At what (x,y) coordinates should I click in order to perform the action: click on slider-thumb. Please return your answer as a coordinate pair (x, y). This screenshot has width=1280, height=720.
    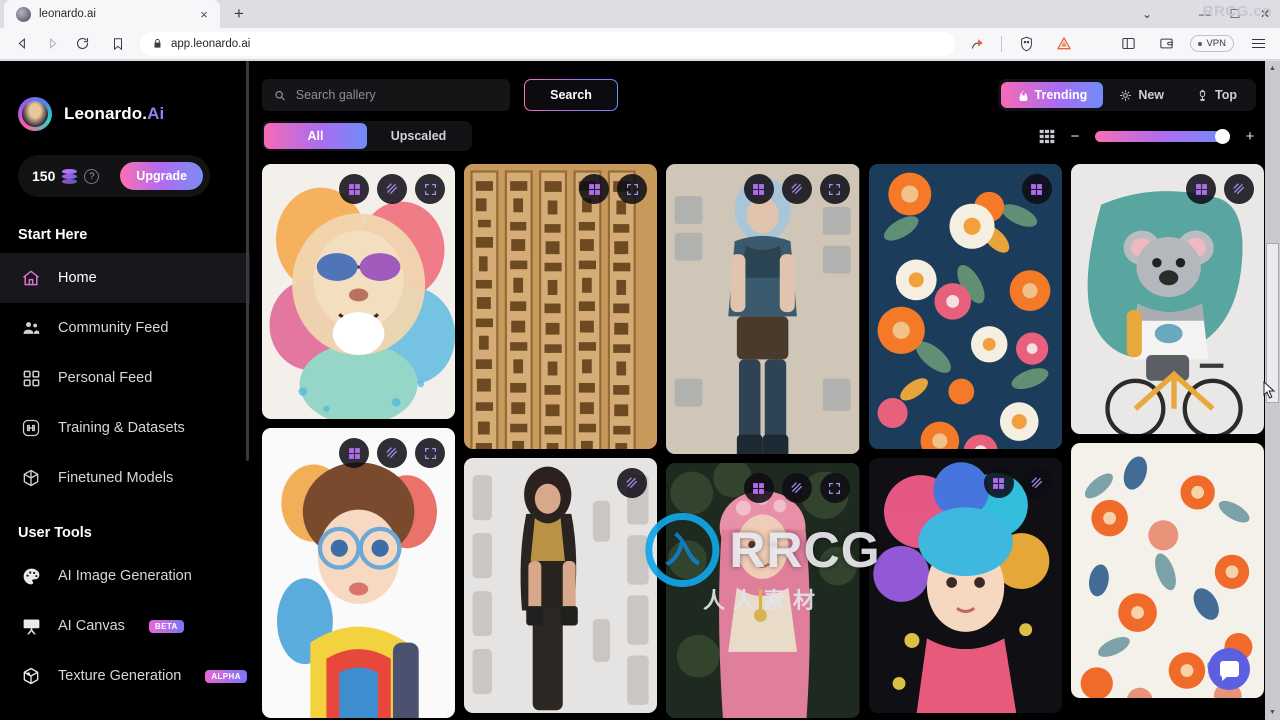
    Looking at the image, I should click on (1222, 136).